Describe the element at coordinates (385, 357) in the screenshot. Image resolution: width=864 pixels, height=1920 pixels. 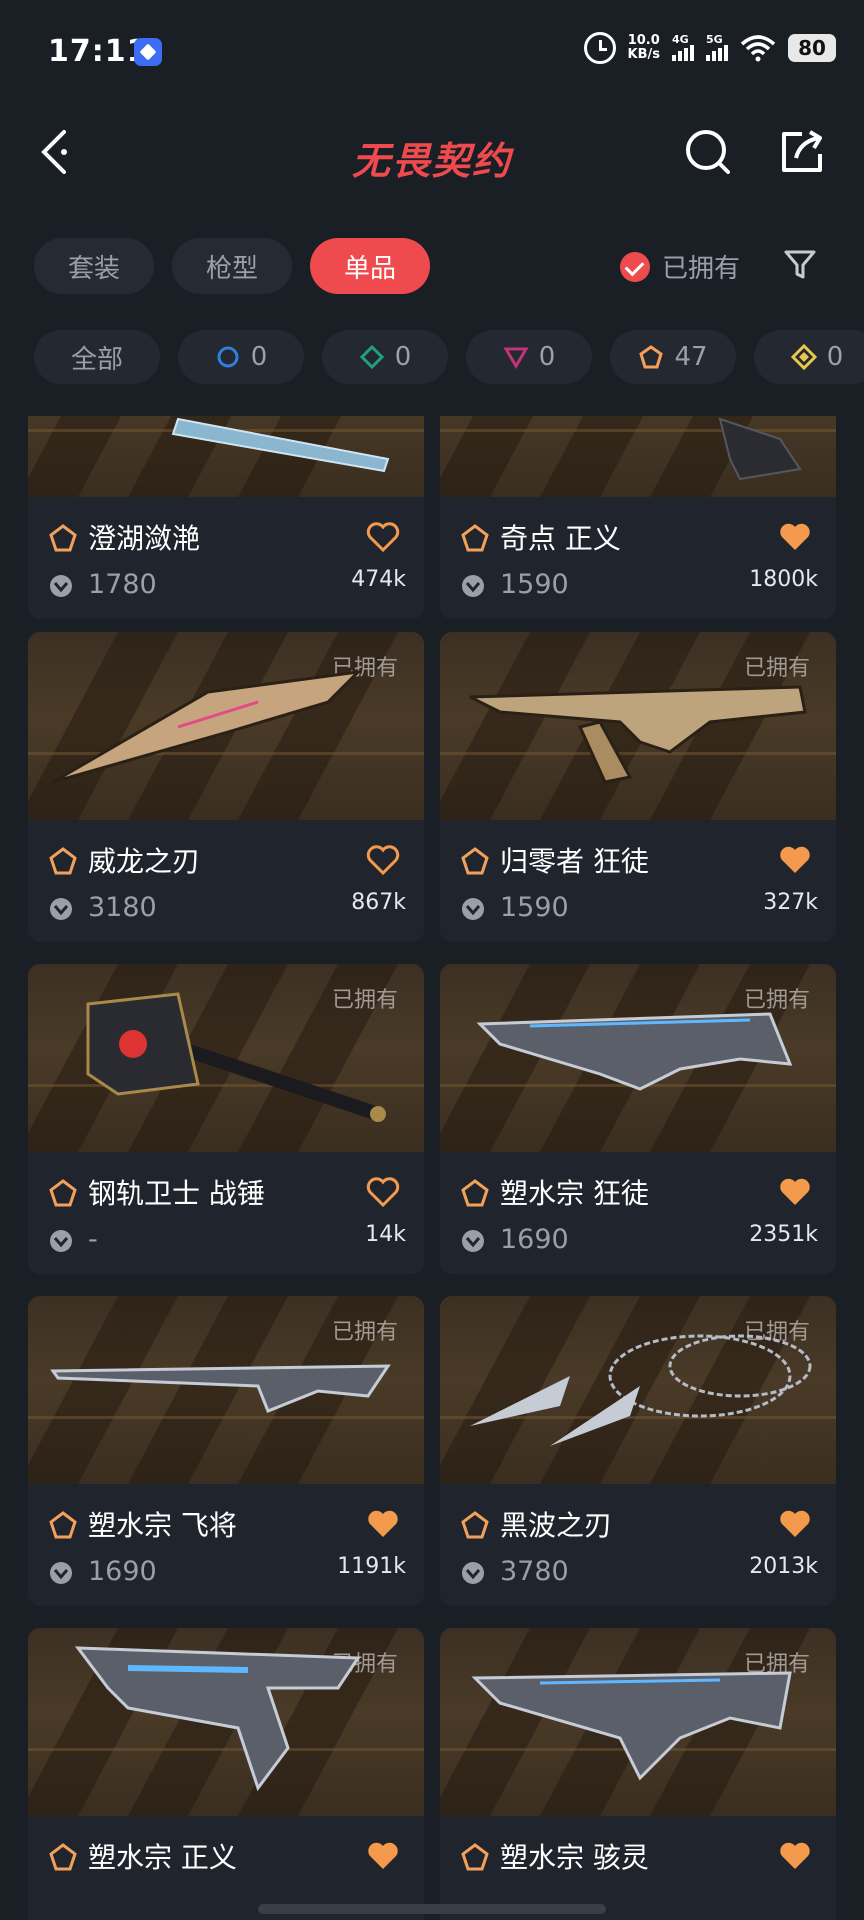
I see `rarity-chip-deluxe: 0` at that location.